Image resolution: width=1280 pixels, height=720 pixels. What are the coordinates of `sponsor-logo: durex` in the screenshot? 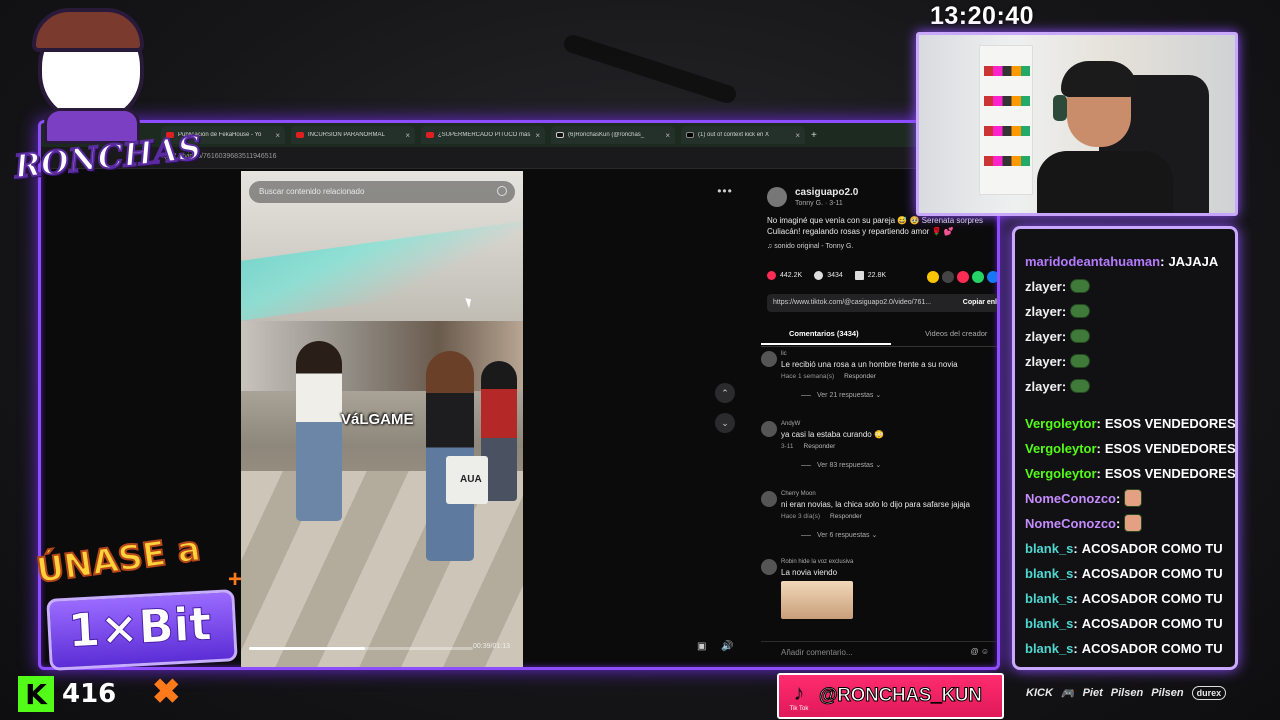 It's located at (1209, 693).